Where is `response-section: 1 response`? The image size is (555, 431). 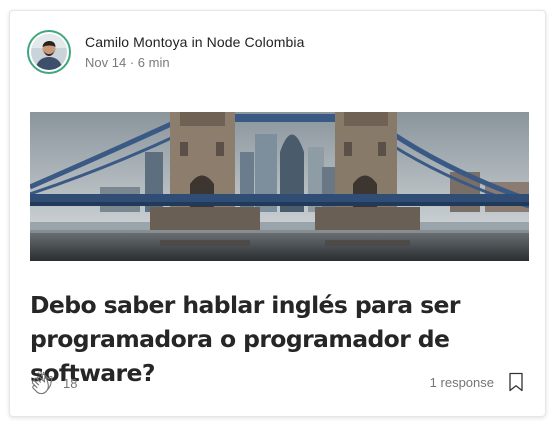
response-section: 1 response is located at coordinates (477, 382).